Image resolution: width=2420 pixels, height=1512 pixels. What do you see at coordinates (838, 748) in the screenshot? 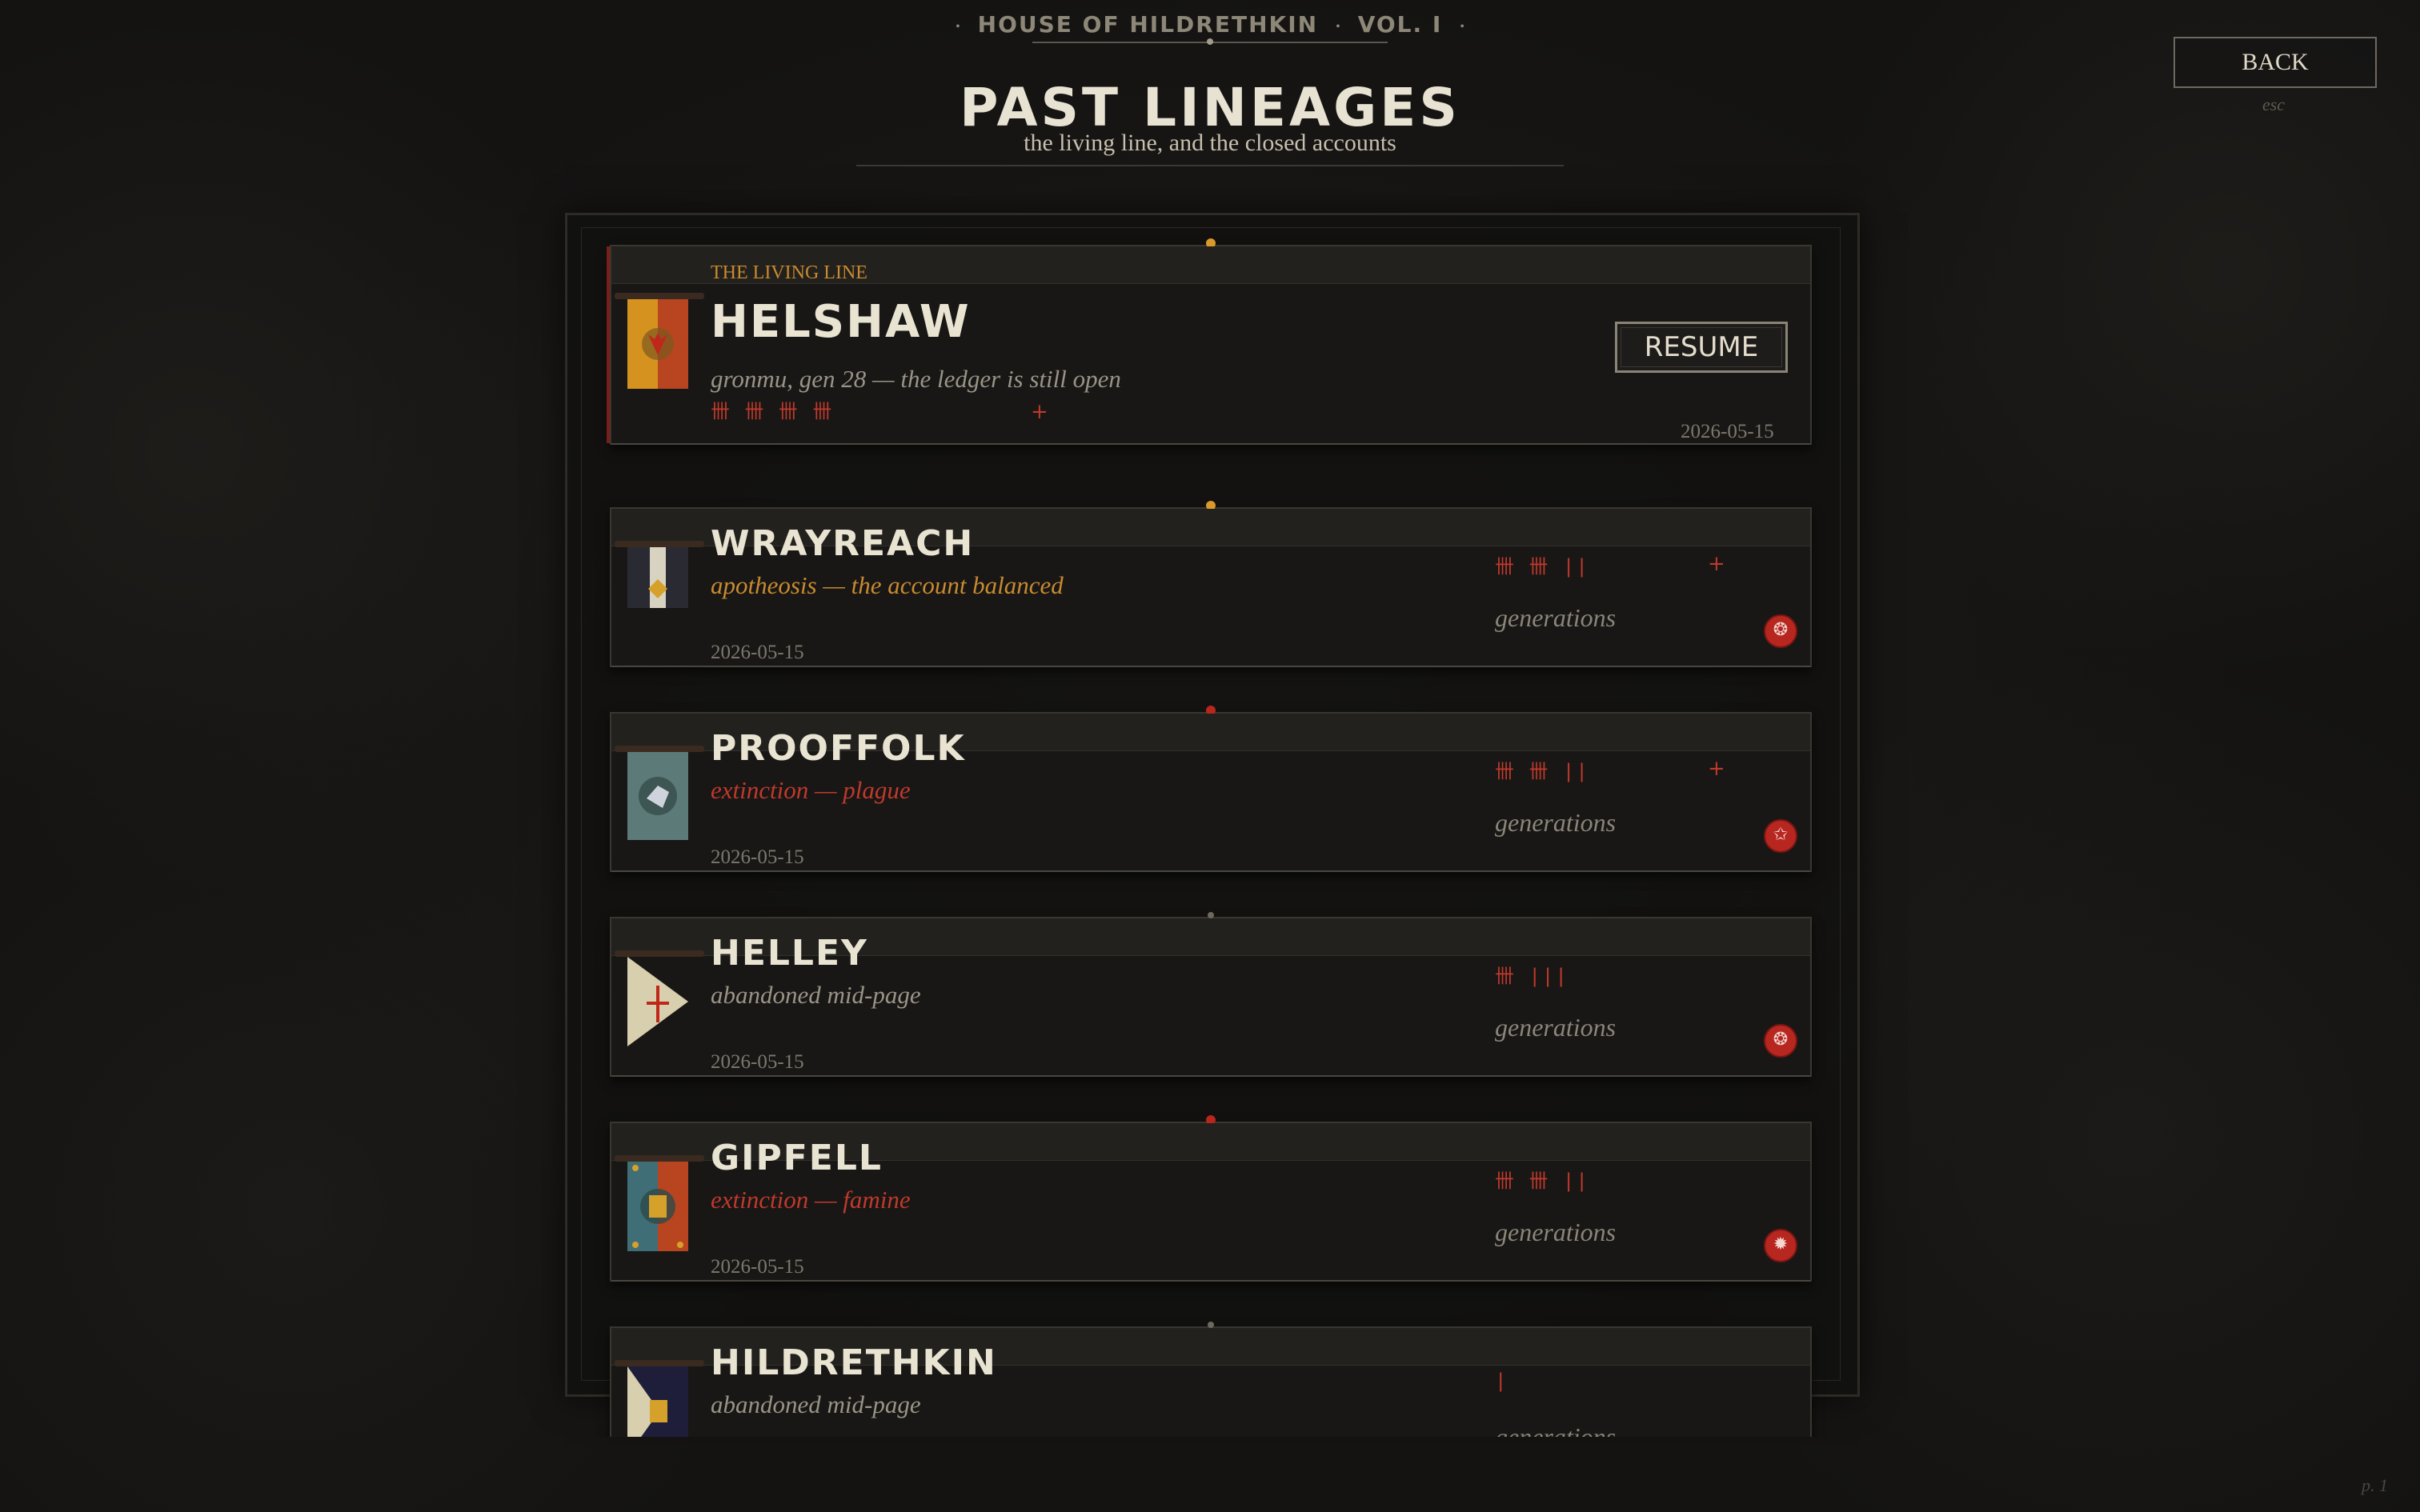
I see `lineage-name: PROOFFOLK` at bounding box center [838, 748].